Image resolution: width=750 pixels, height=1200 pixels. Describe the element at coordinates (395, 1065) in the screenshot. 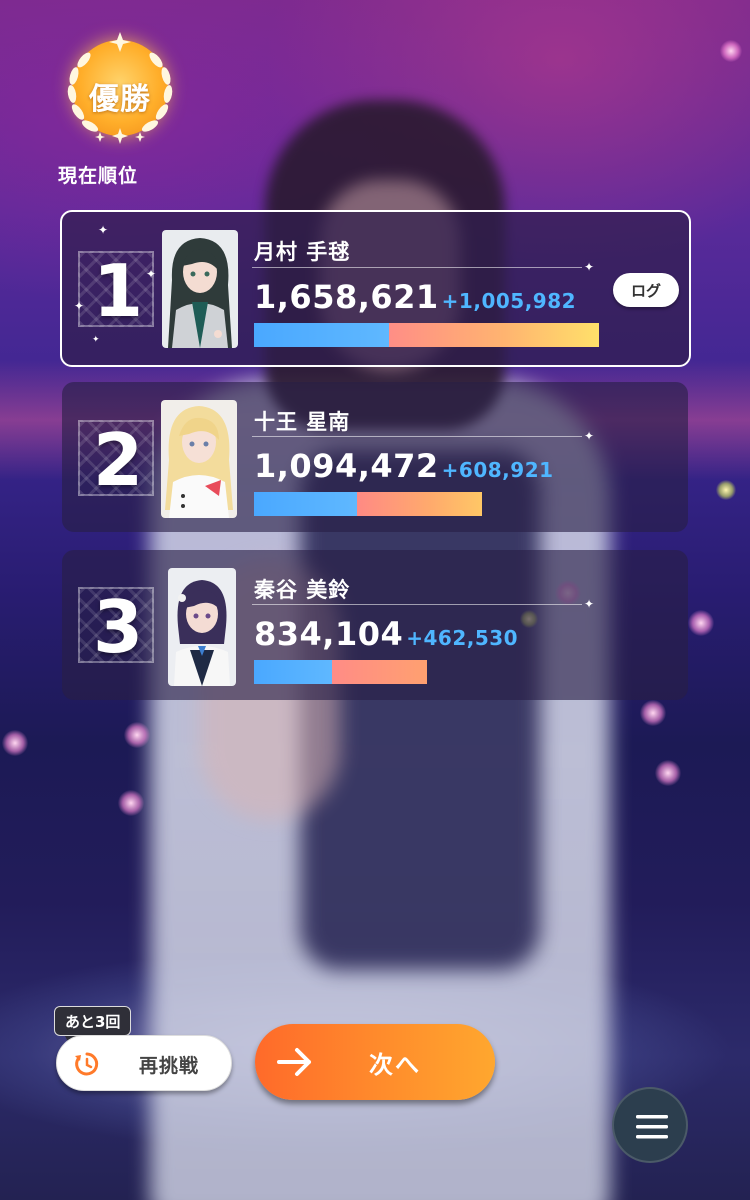

I see `next-label: 次へ` at that location.